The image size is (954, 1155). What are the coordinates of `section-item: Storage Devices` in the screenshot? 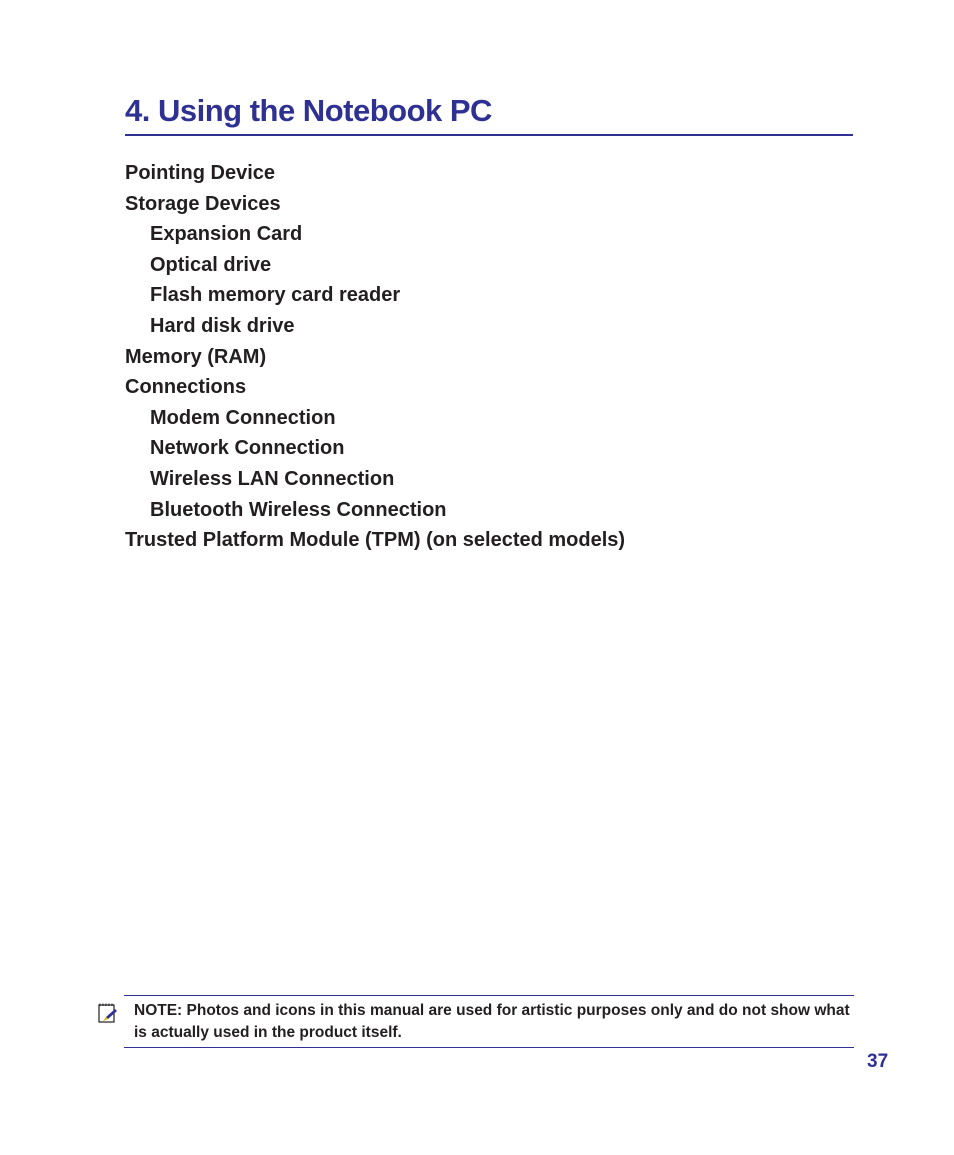 It's located at (203, 203).